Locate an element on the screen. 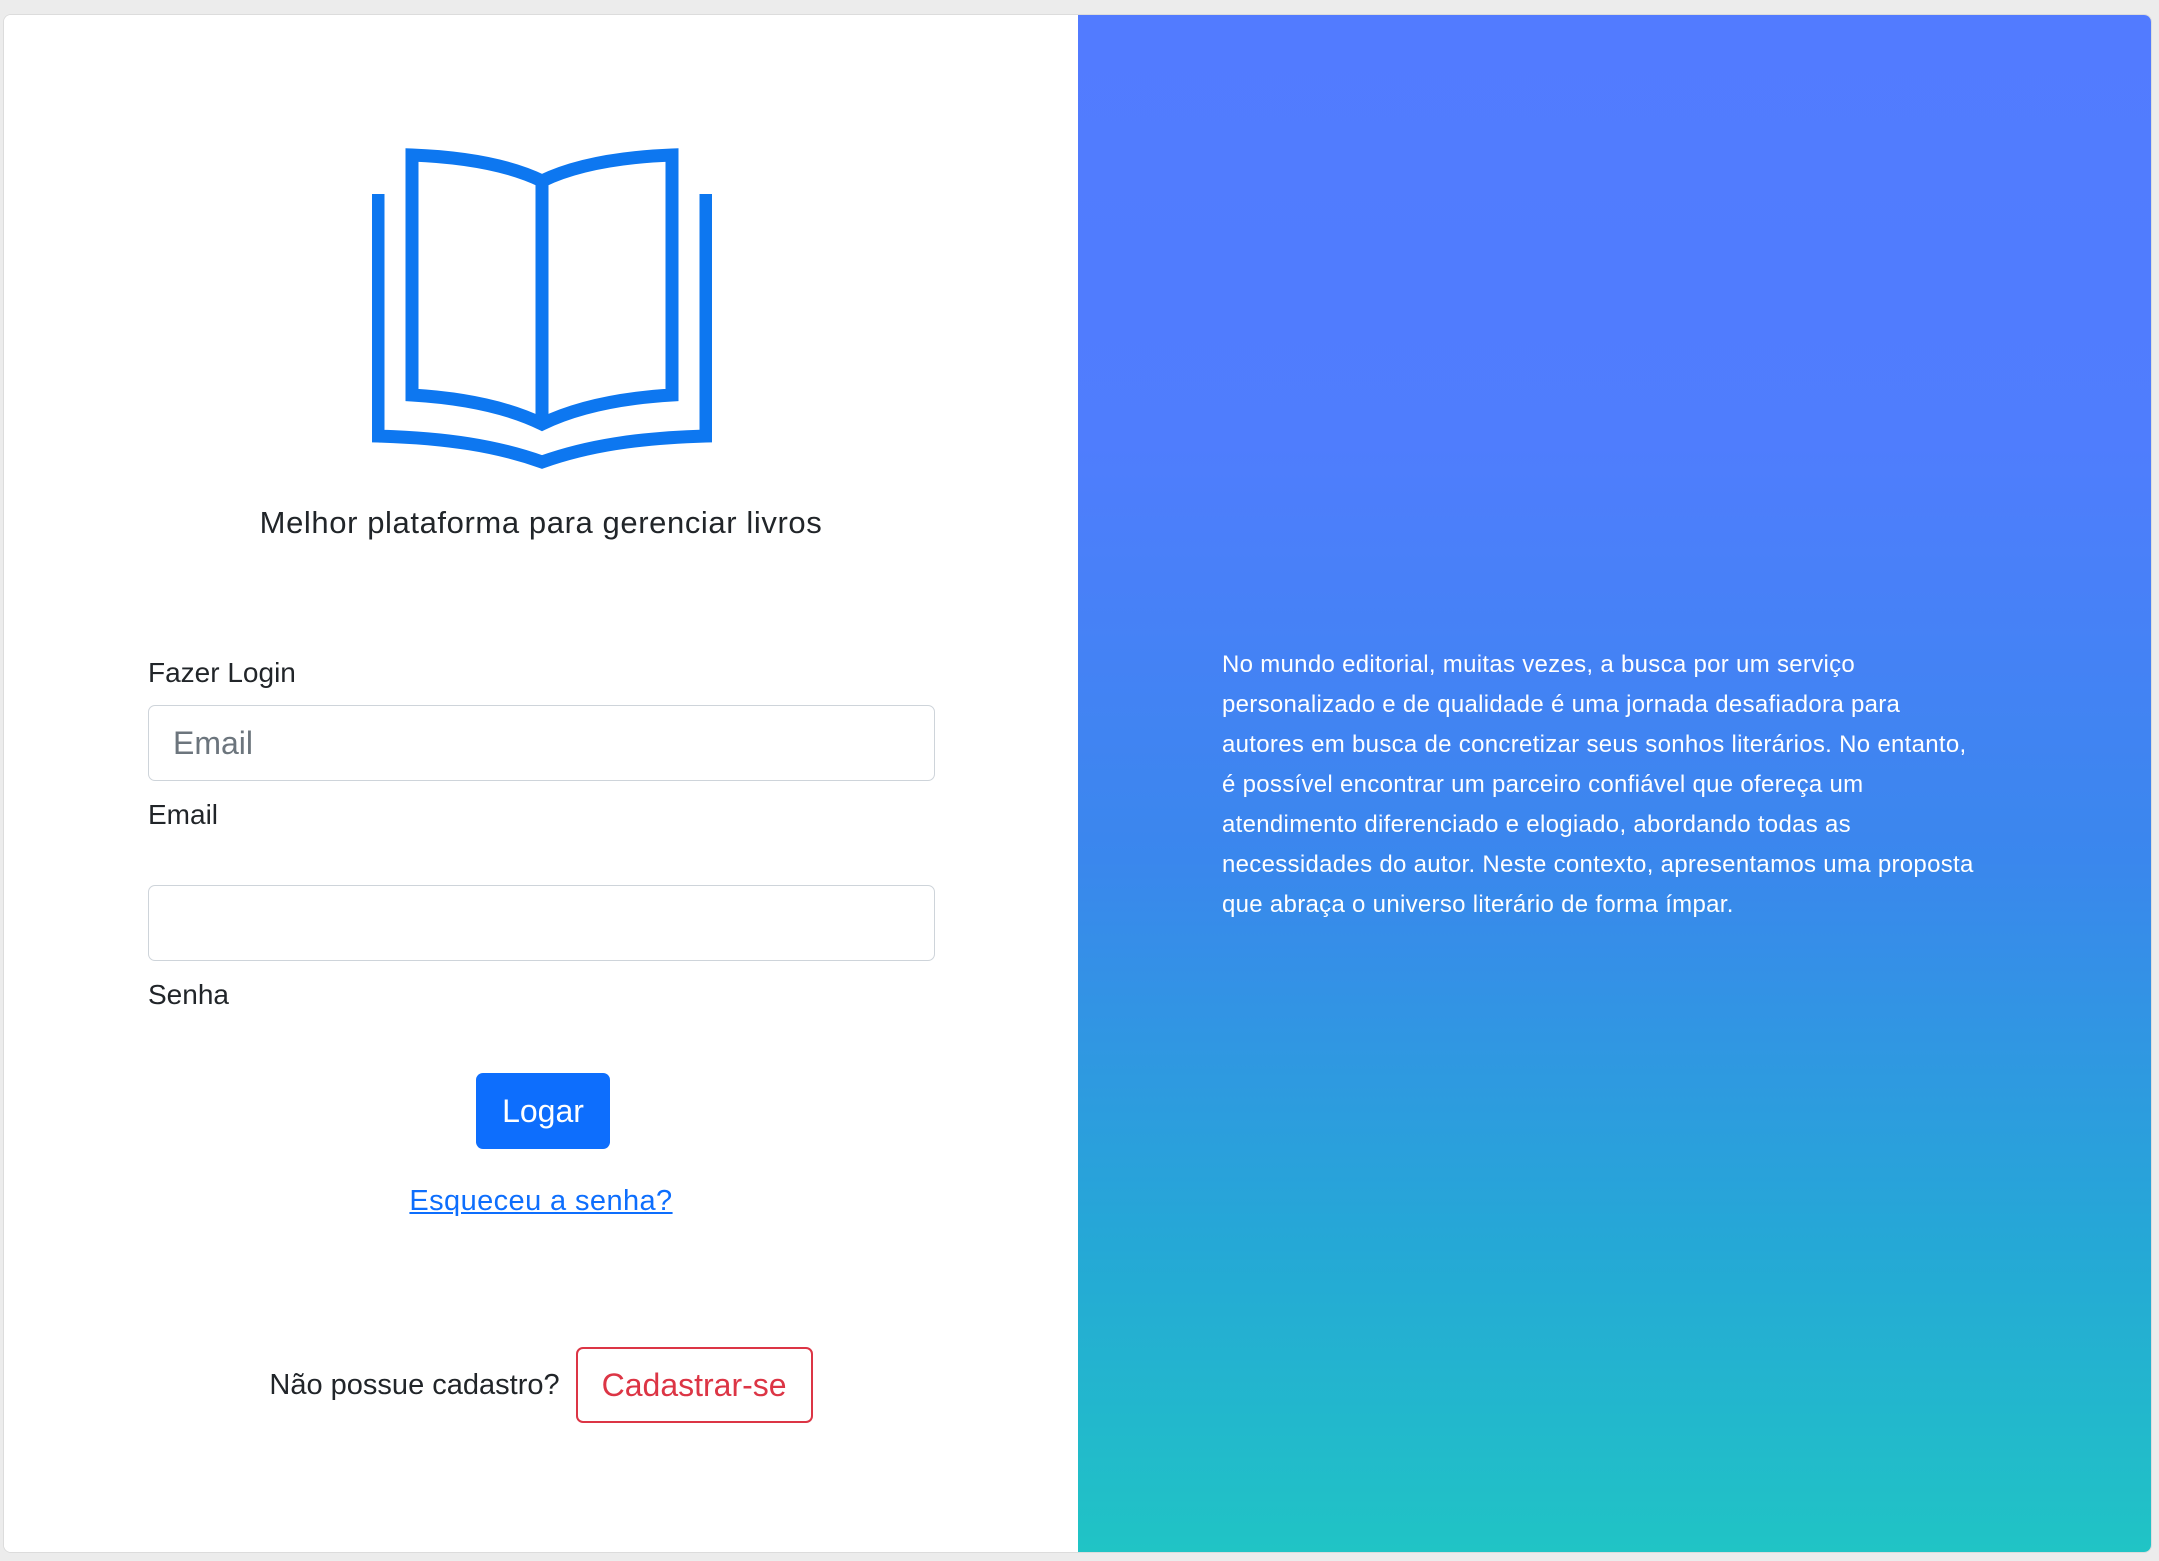 This screenshot has width=2159, height=1561. open-book-icon is located at coordinates (542, 305).